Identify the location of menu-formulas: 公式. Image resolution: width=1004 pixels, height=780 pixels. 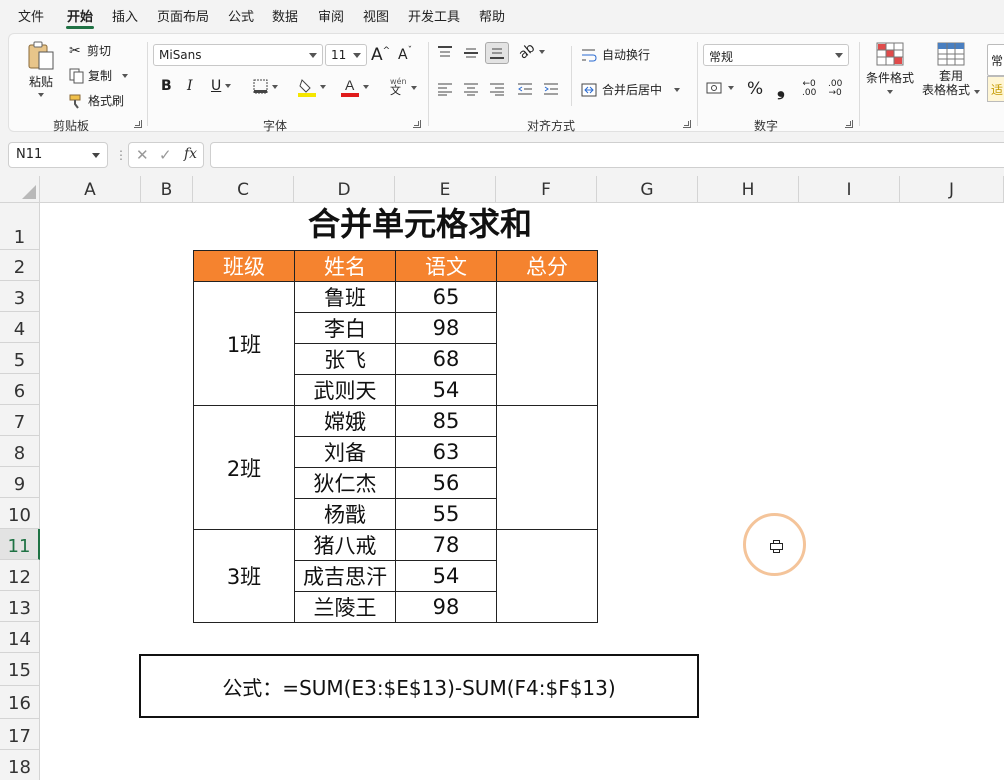
(241, 15).